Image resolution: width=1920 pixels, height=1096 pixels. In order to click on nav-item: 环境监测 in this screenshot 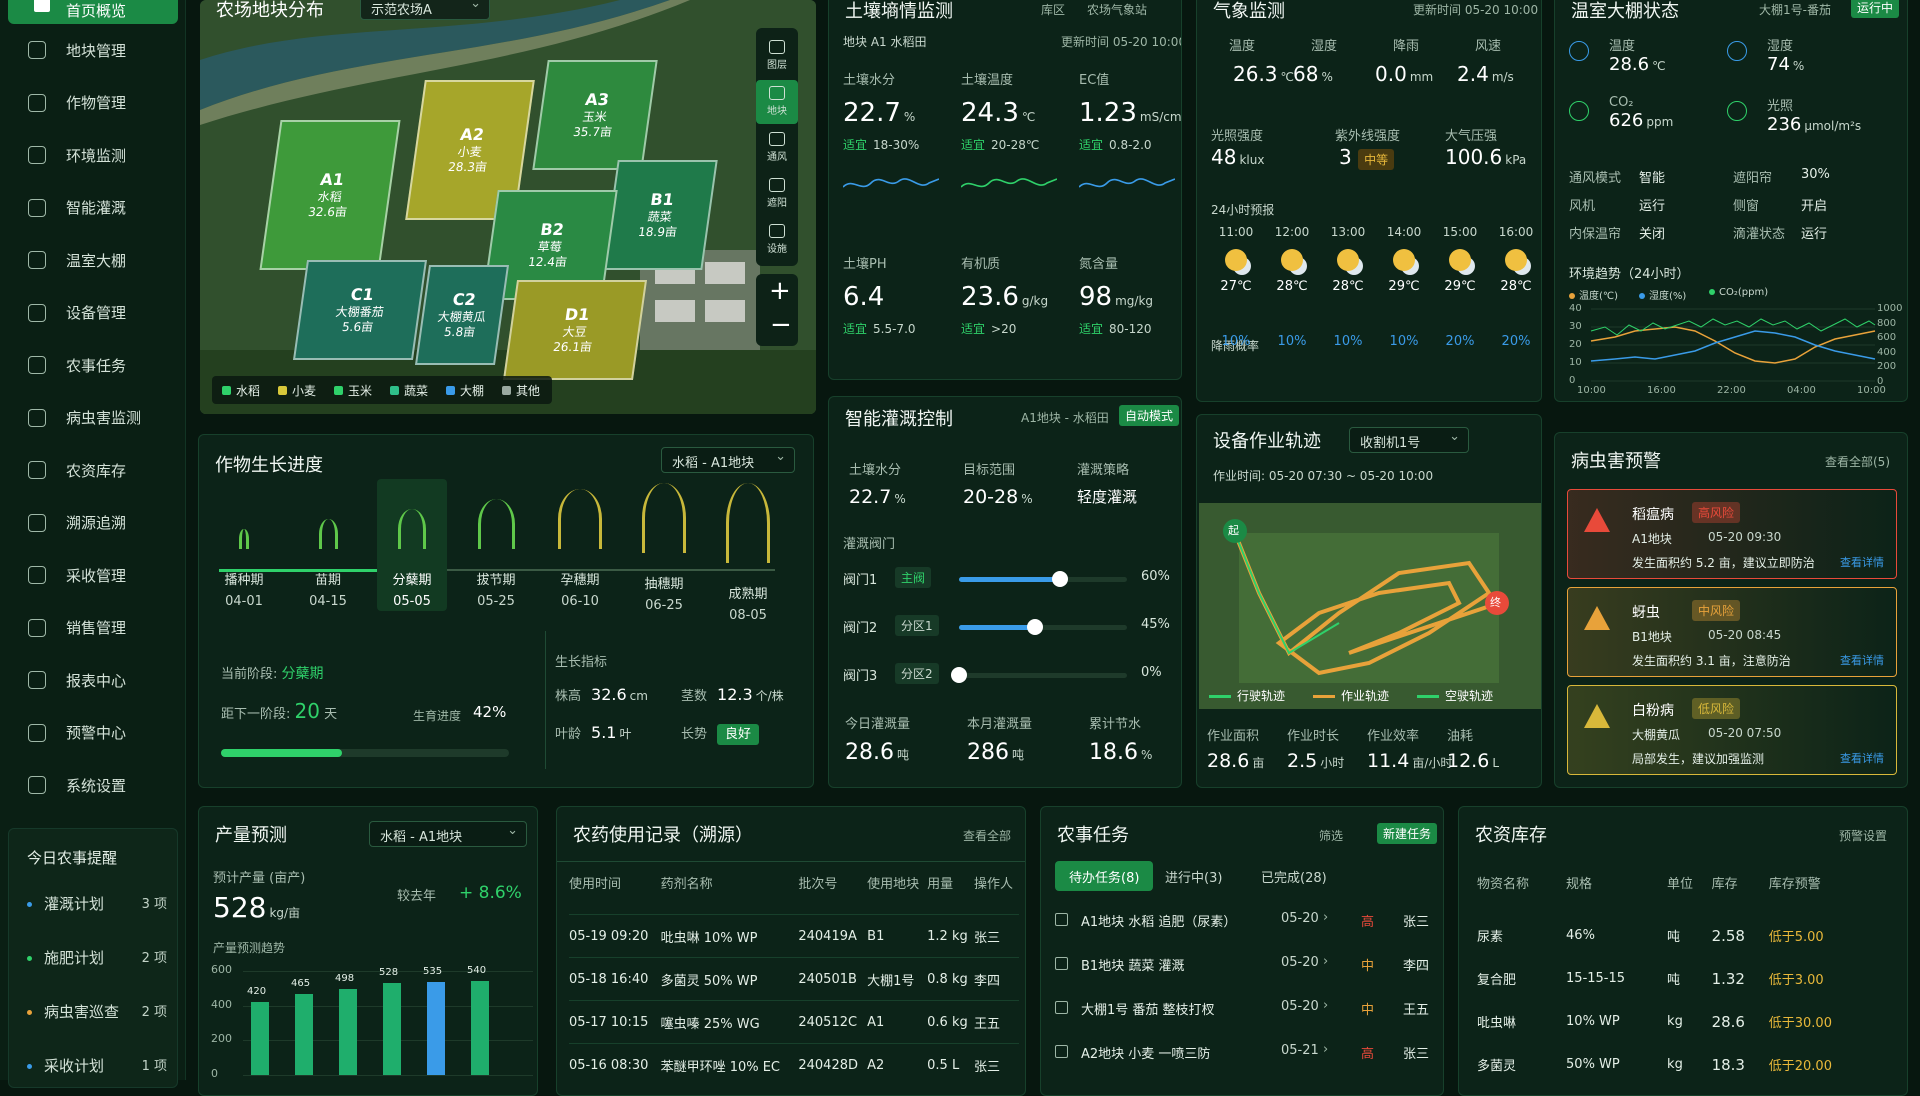, I will do `click(93, 155)`.